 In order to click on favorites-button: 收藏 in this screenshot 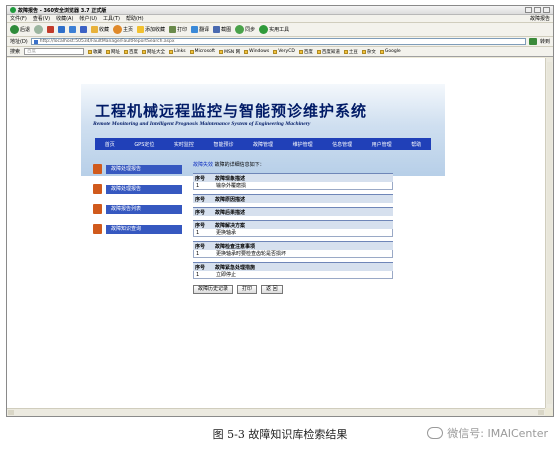, I will do `click(100, 29)`.